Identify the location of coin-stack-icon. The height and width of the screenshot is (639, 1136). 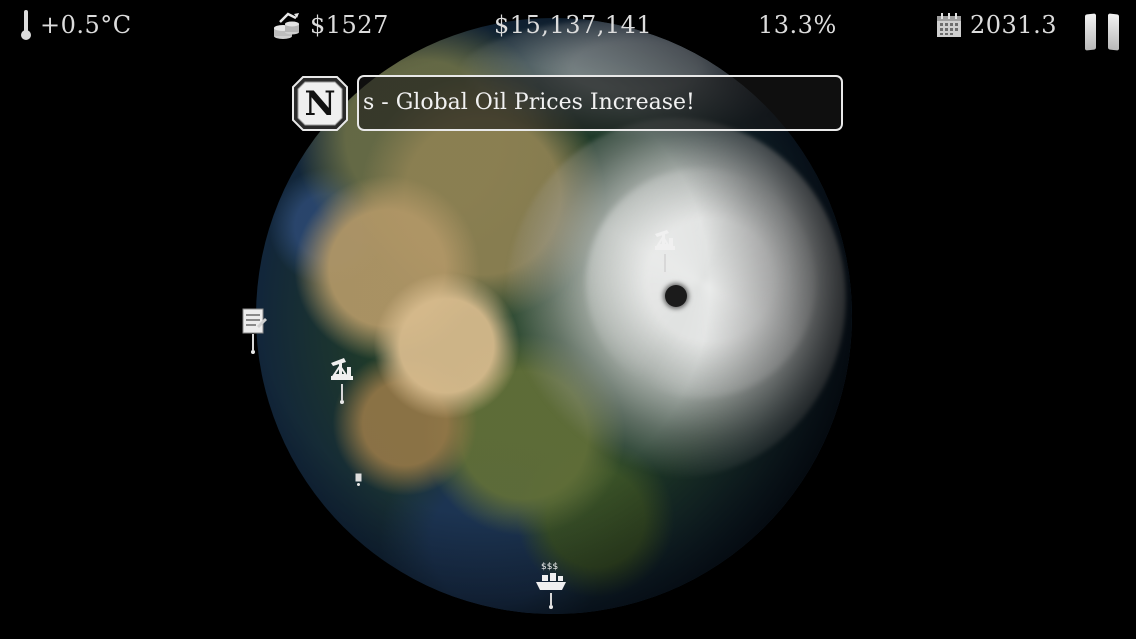
(287, 25).